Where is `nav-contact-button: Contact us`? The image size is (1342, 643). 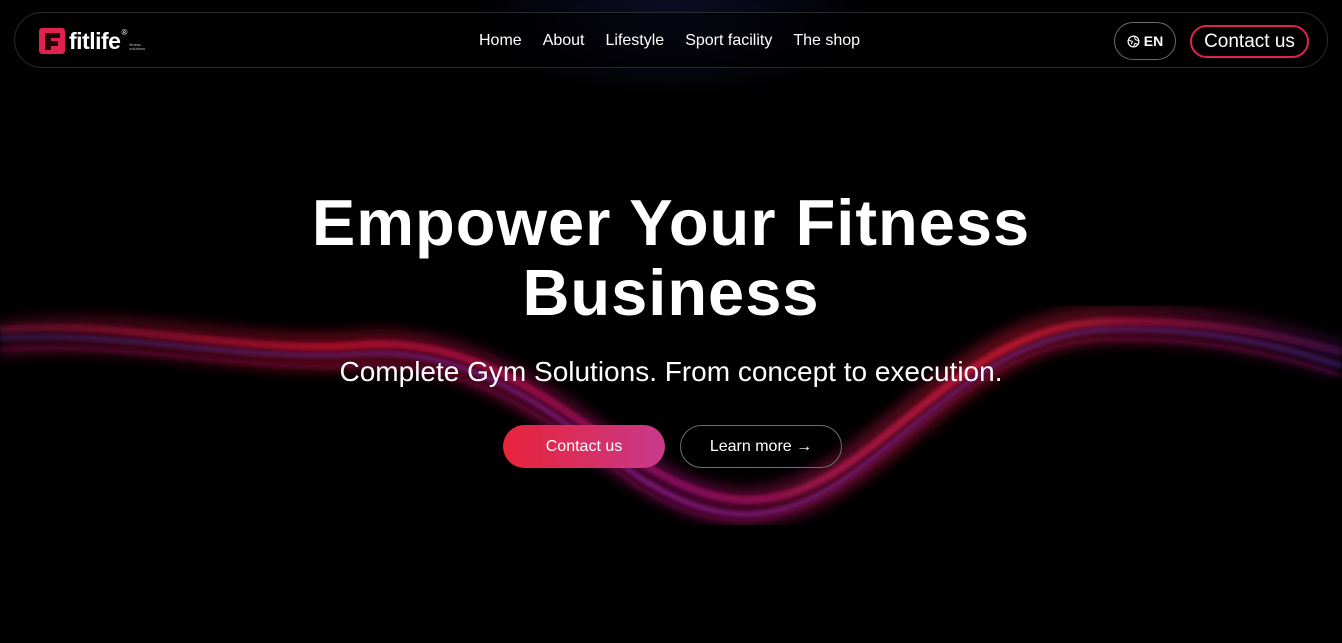
nav-contact-button: Contact us is located at coordinates (1249, 41).